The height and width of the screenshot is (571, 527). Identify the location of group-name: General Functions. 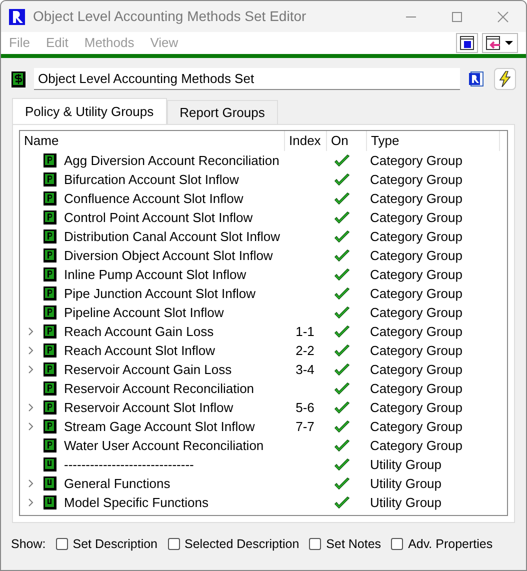
(117, 484).